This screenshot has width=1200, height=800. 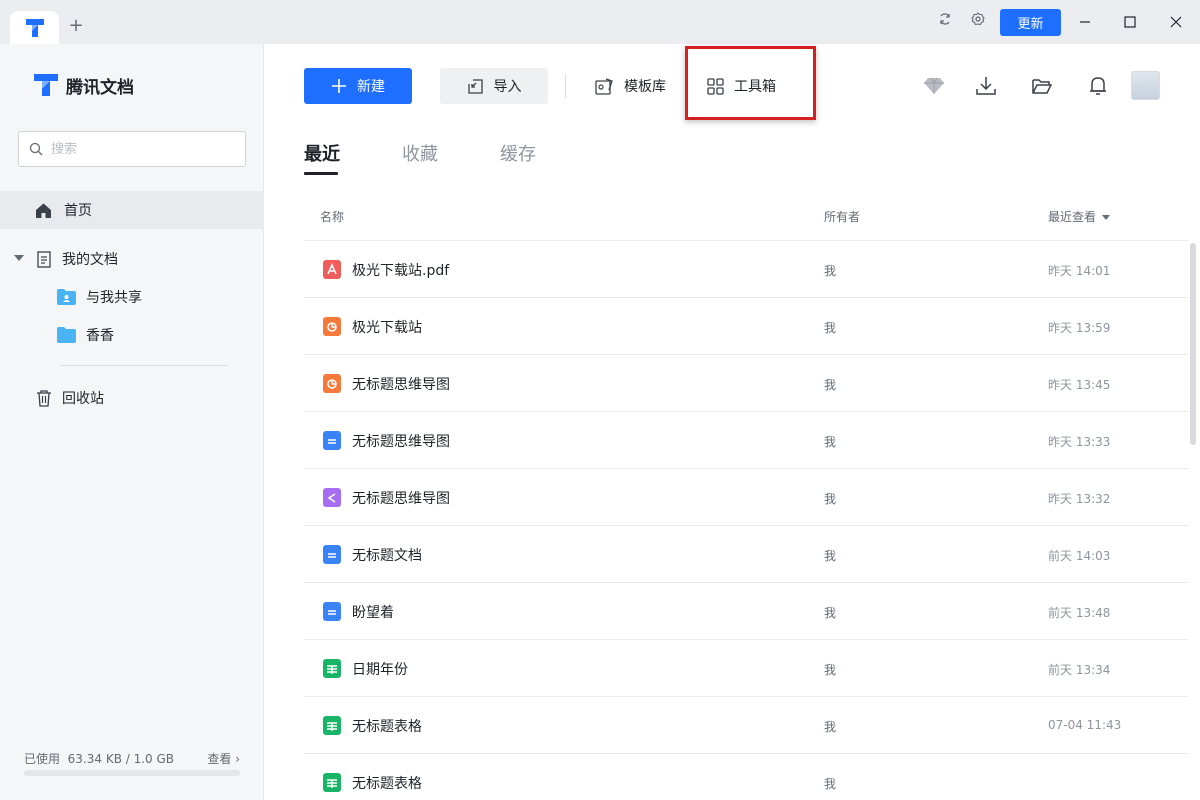 I want to click on file-name: 极光下载站.pdf, so click(x=400, y=270).